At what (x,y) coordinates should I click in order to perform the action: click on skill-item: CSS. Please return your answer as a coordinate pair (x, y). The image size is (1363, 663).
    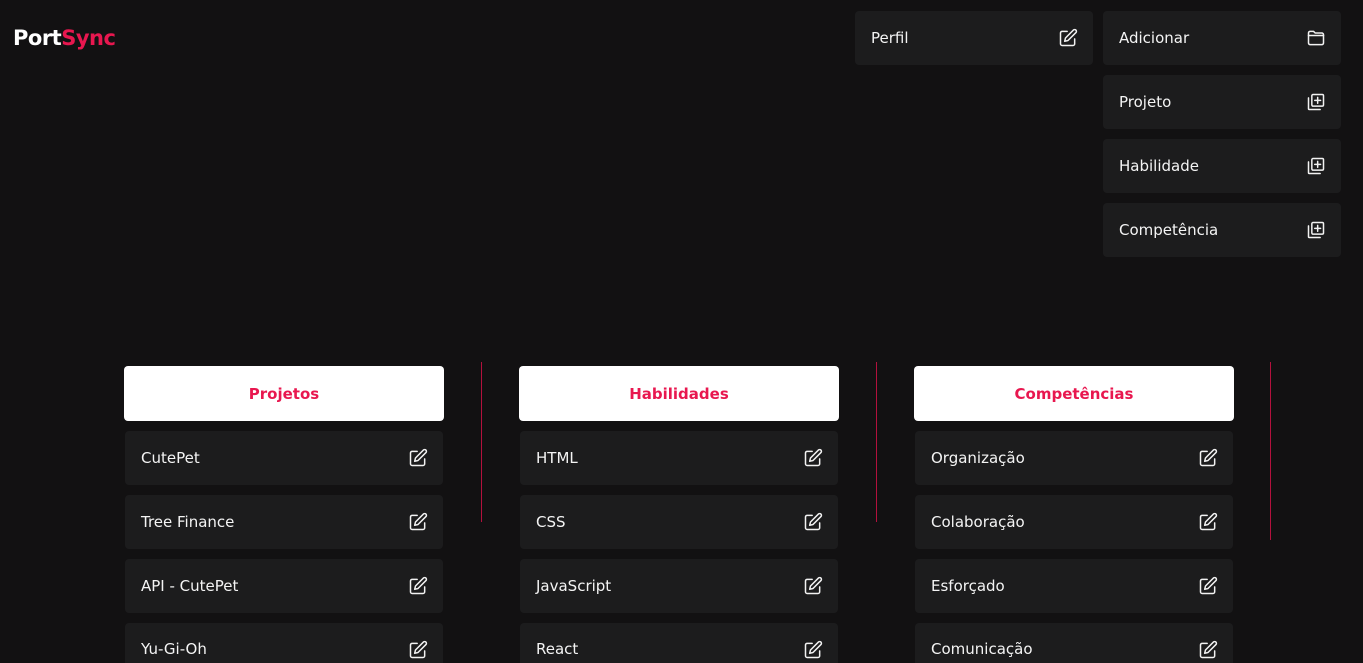
    Looking at the image, I should click on (679, 522).